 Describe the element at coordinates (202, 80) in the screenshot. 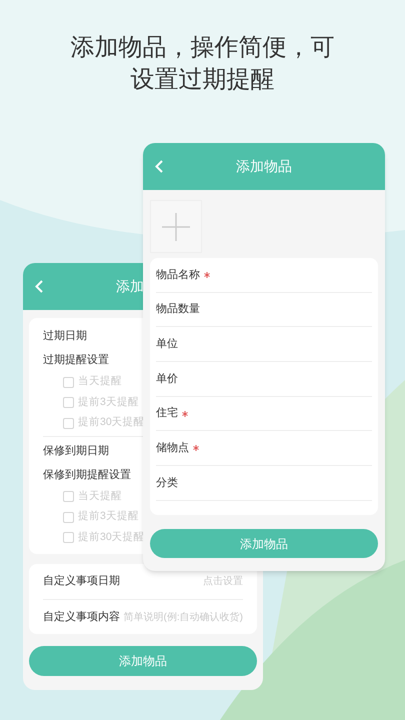

I see `headline: 设置过期提醒` at that location.